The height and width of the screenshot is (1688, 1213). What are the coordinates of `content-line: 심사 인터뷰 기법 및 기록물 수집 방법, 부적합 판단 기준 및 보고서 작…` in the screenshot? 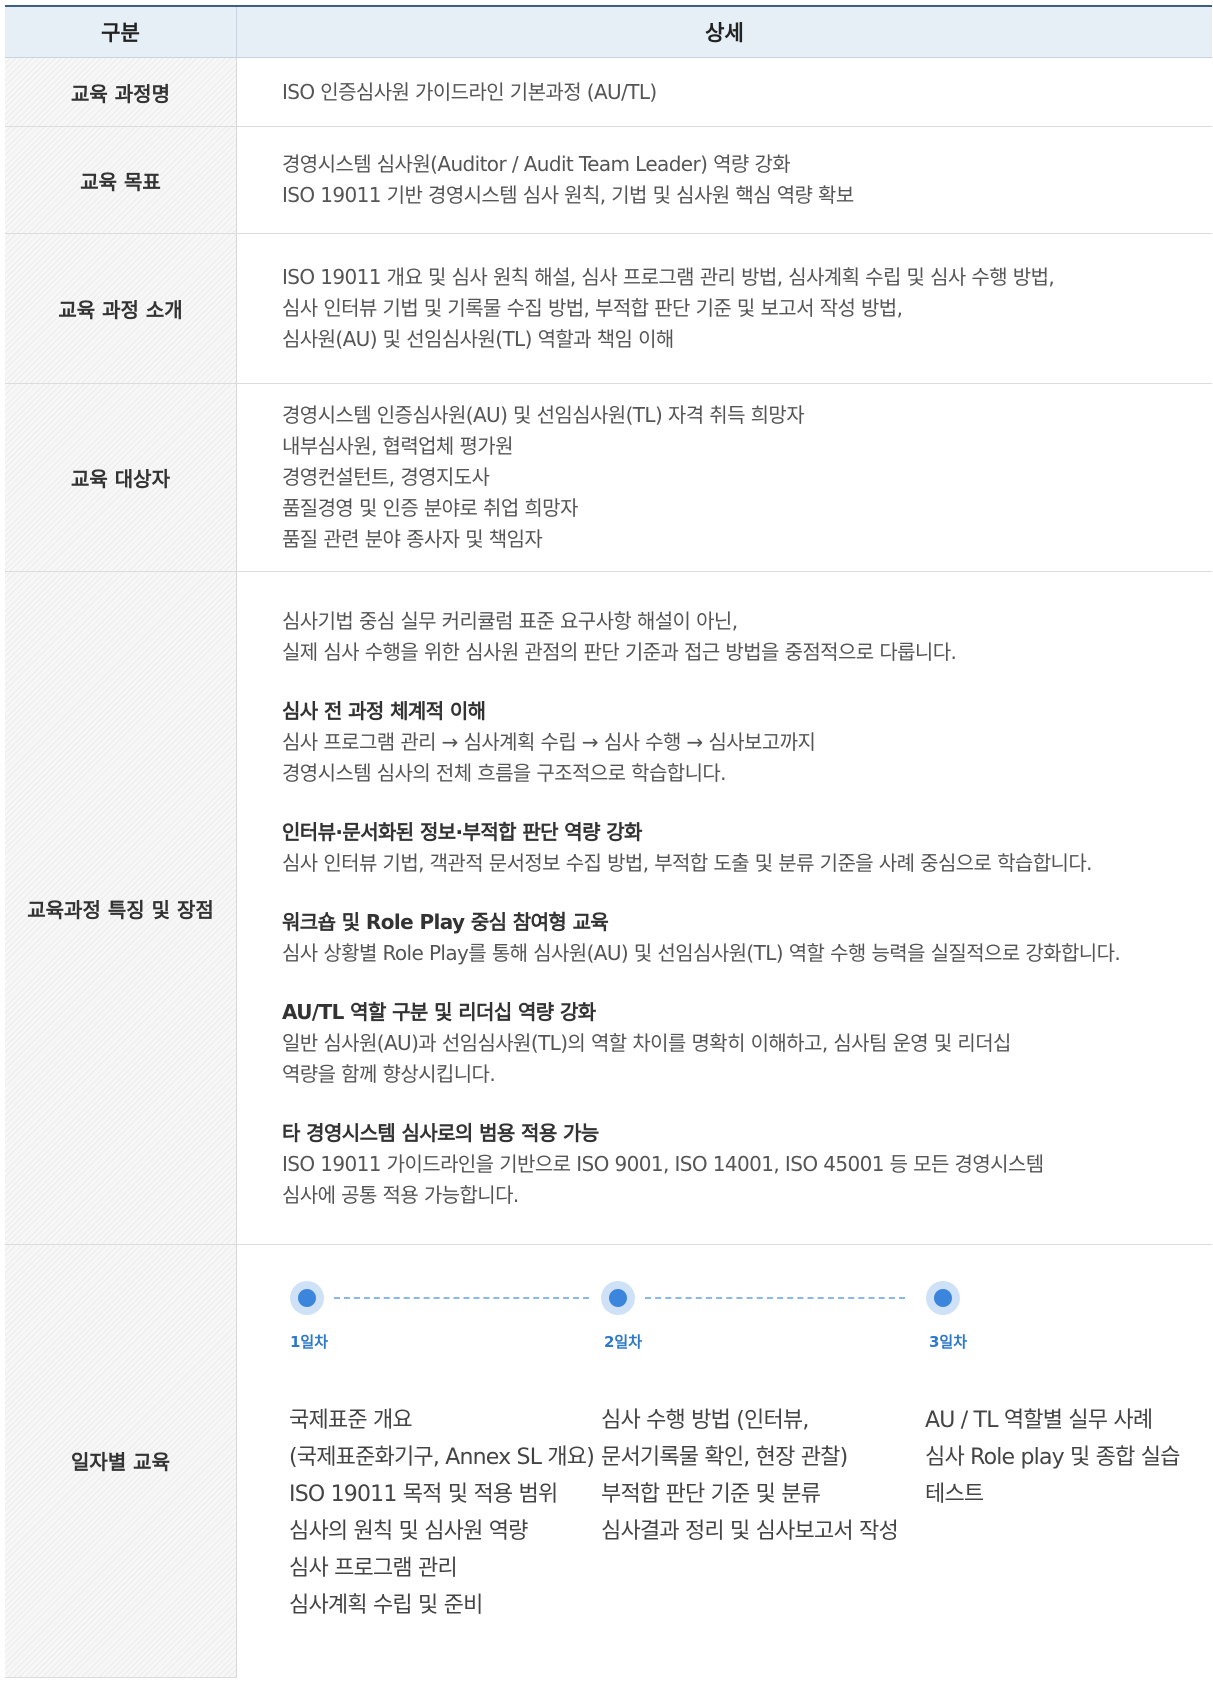 It's located at (592, 308).